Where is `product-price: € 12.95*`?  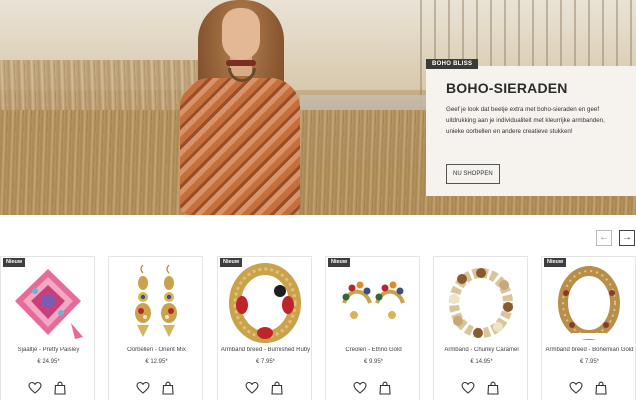
product-price: € 12.95* is located at coordinates (156, 362).